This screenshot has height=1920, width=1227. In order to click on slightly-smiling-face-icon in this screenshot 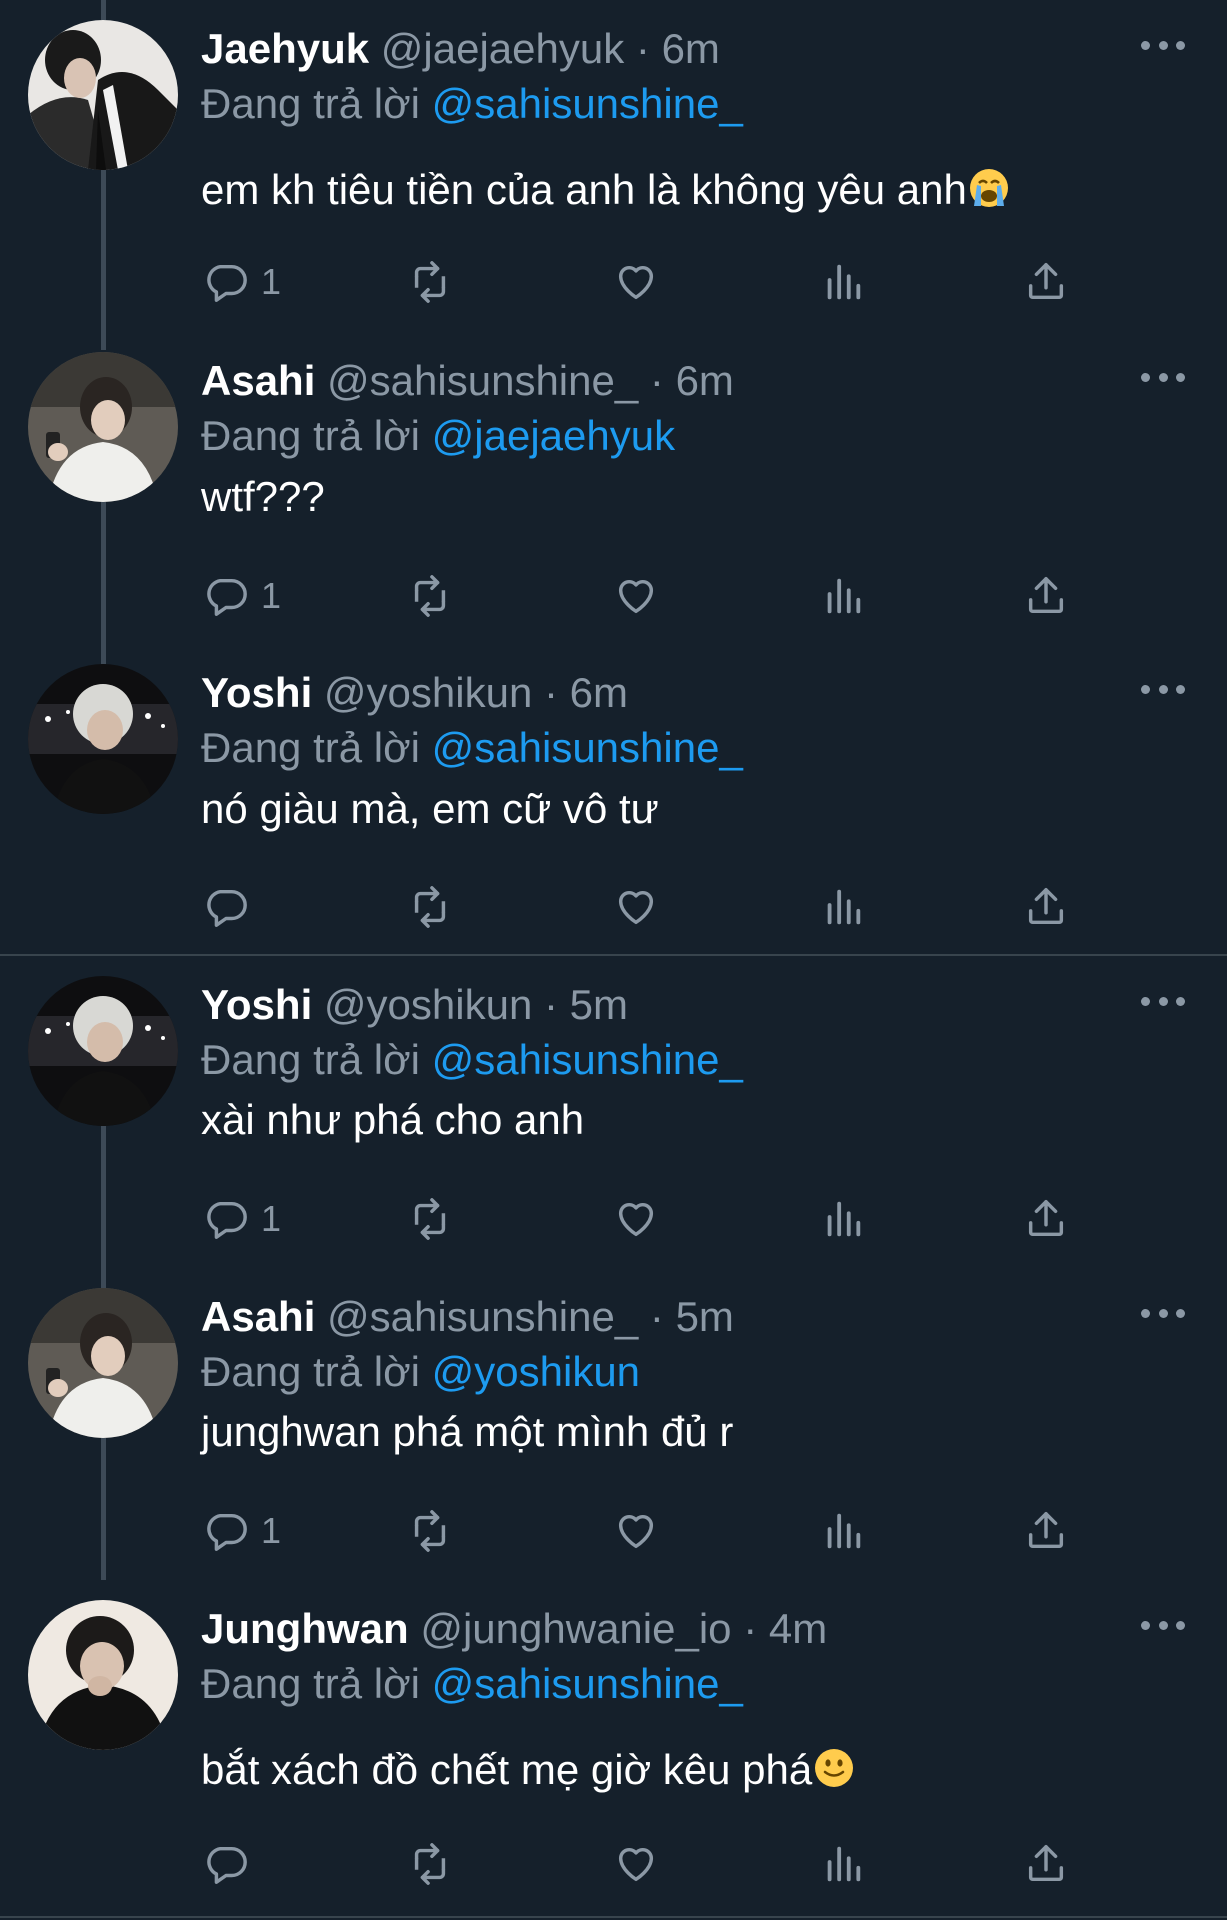, I will do `click(834, 1765)`.